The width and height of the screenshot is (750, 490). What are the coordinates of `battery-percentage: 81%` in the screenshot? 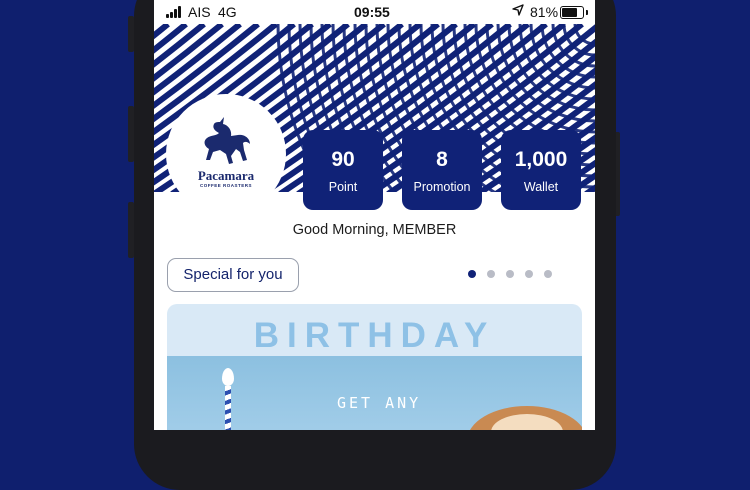 It's located at (544, 12).